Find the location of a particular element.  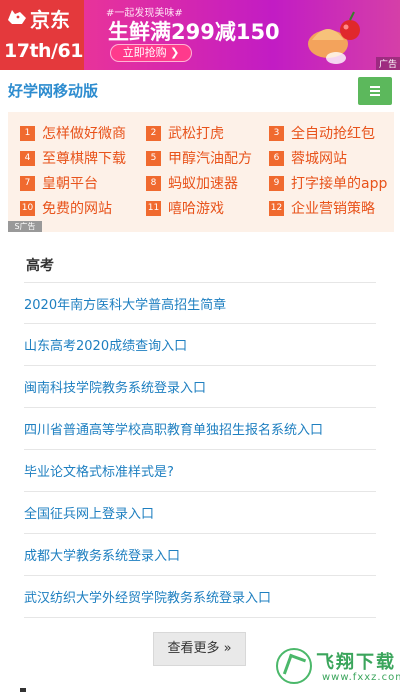

hot-link-item: 11 嘻哈游戏 is located at coordinates (185, 208).